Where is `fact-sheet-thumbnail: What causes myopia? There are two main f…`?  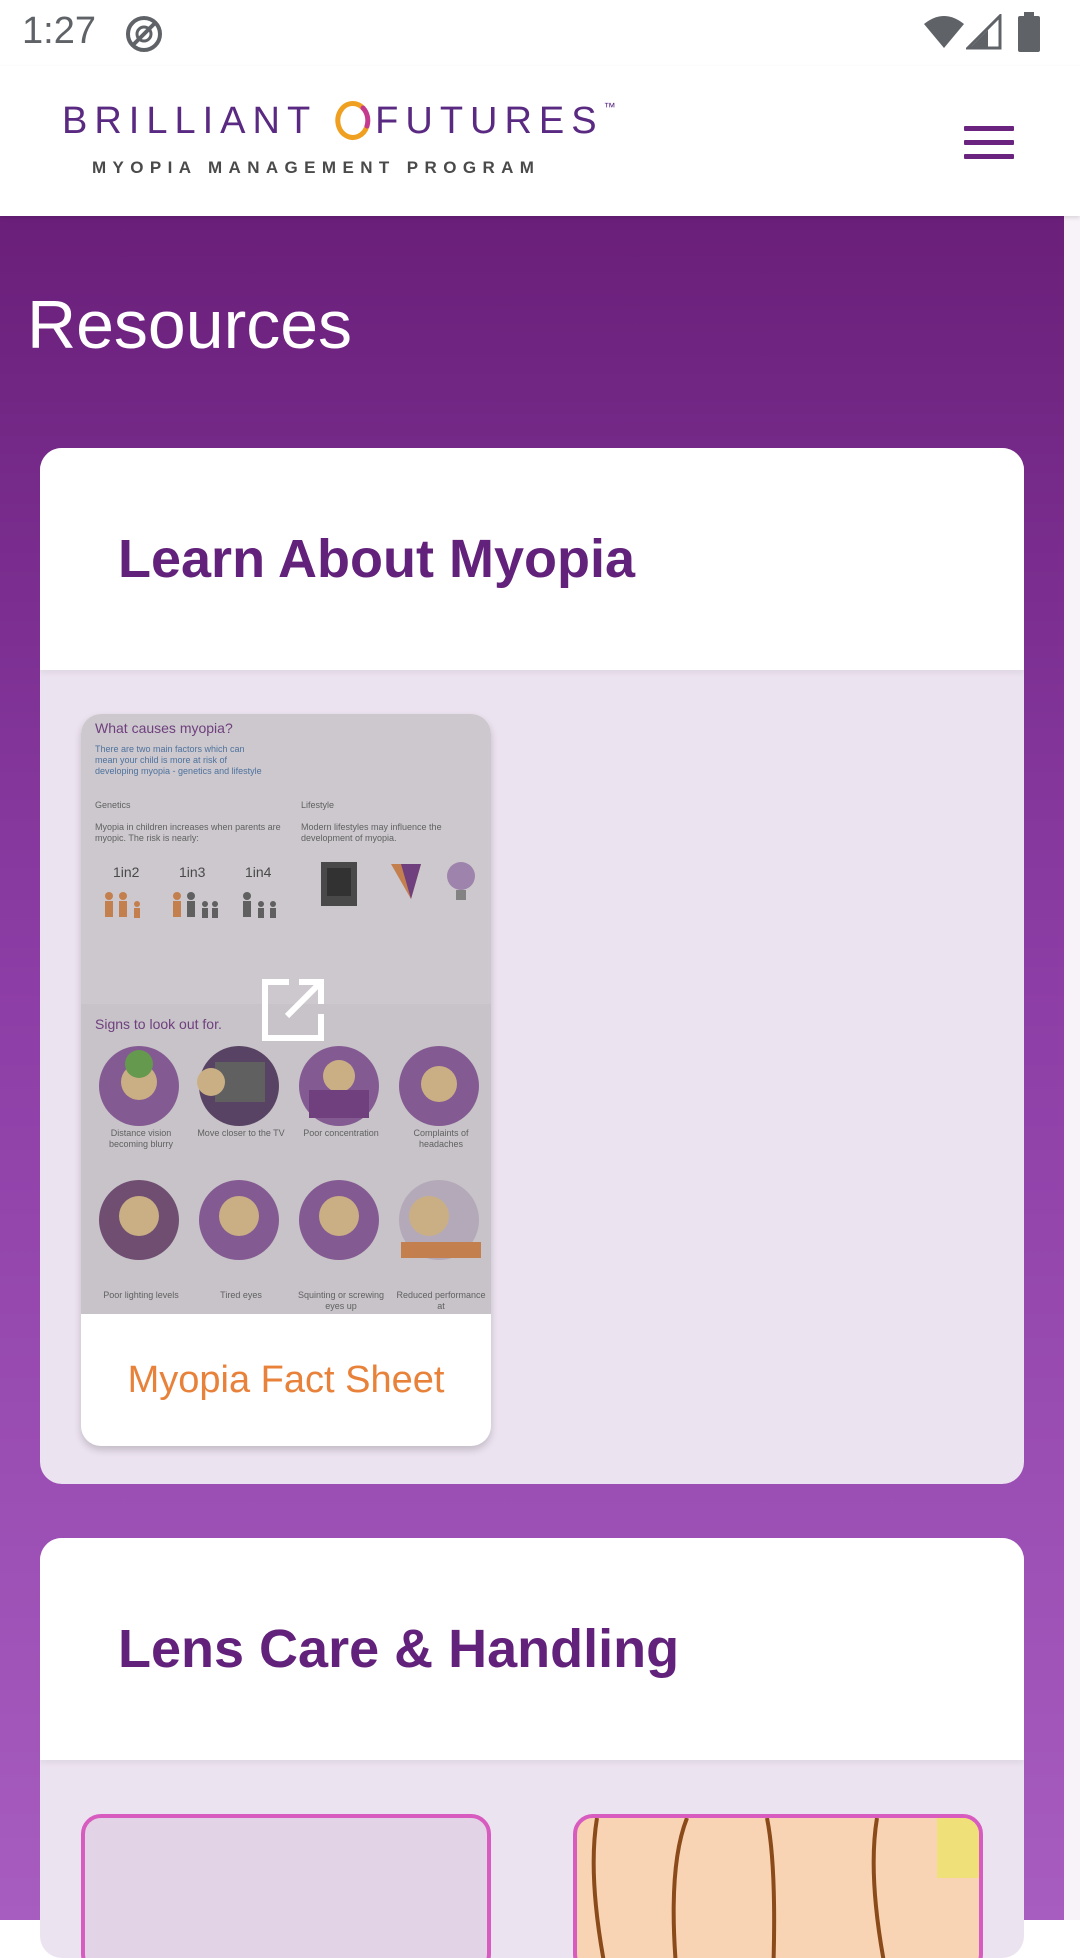
fact-sheet-thumbnail: What causes myopia? There are two main f… is located at coordinates (286, 1014).